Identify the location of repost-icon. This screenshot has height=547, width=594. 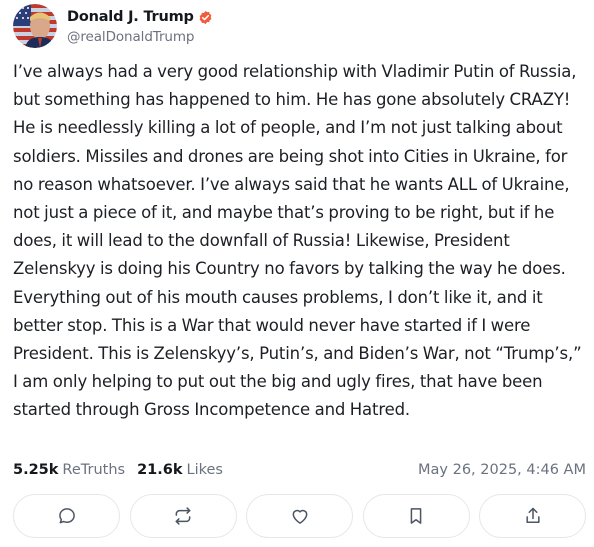
(183, 516).